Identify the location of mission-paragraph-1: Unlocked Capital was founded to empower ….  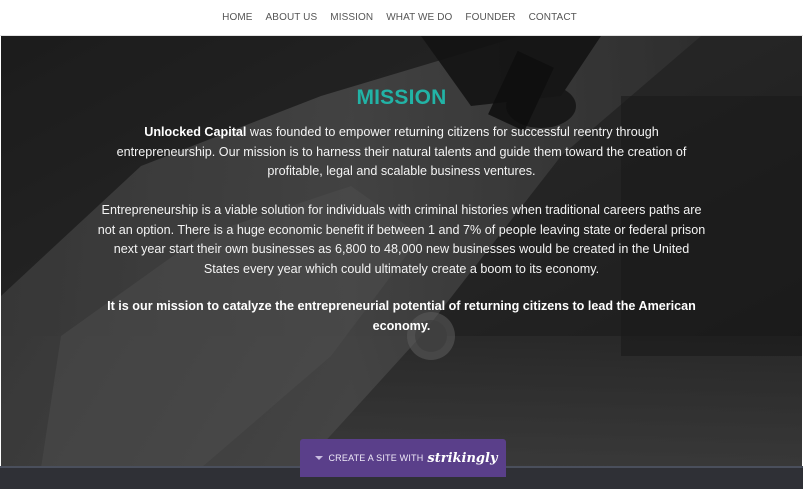
(401, 152).